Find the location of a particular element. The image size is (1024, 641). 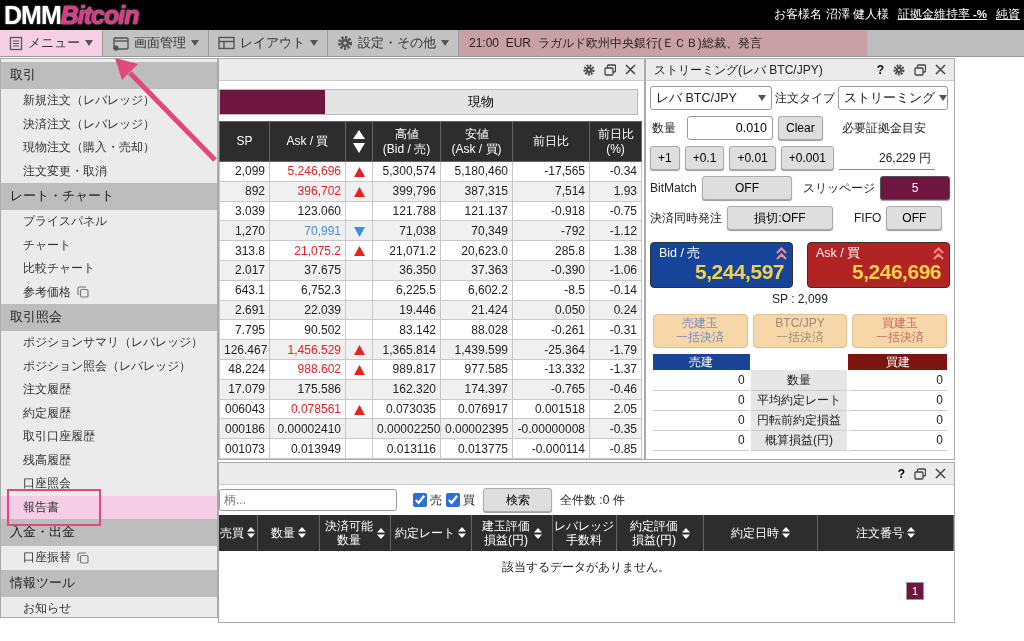

tab is located at coordinates (272, 102).